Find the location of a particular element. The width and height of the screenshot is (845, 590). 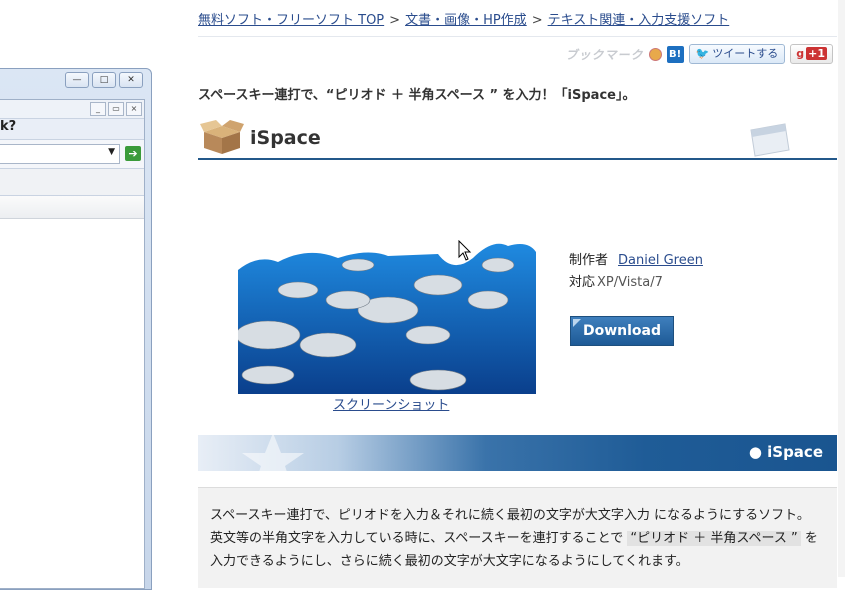

window-titlebar: — □ ✕ is located at coordinates (75, 80).